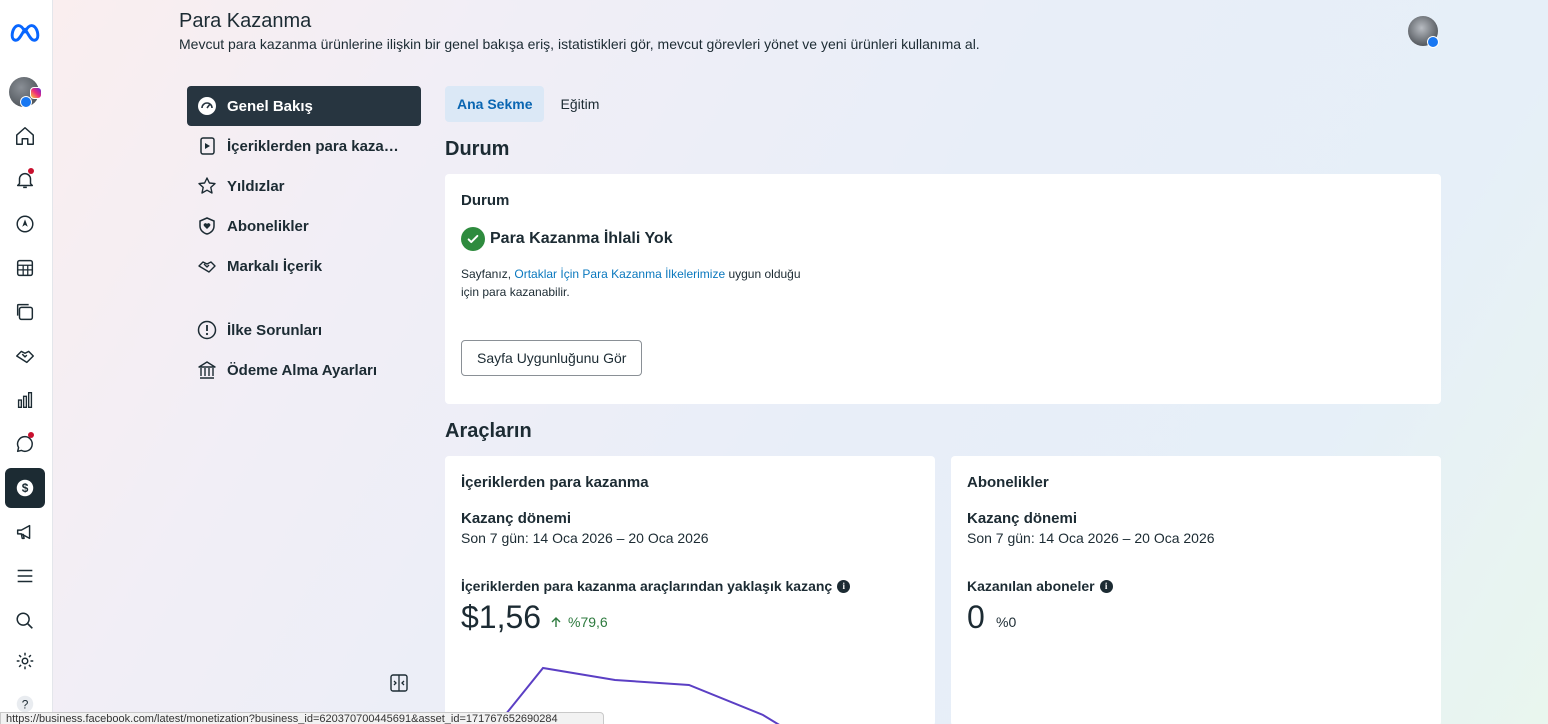 Image resolution: width=1548 pixels, height=724 pixels. I want to click on nav-item-subscriptions: Abonelikler, so click(304, 226).